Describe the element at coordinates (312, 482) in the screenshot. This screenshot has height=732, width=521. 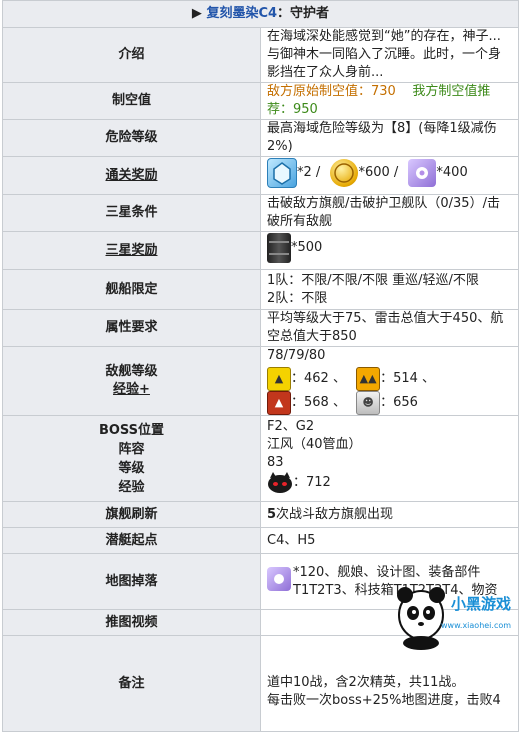
I see `boss-exp: ：712` at that location.